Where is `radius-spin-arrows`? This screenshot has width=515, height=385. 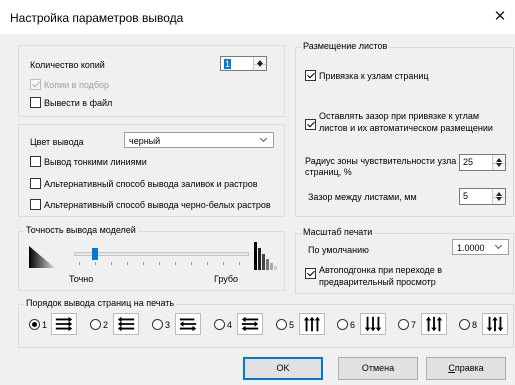
radius-spin-arrows is located at coordinates (498, 162).